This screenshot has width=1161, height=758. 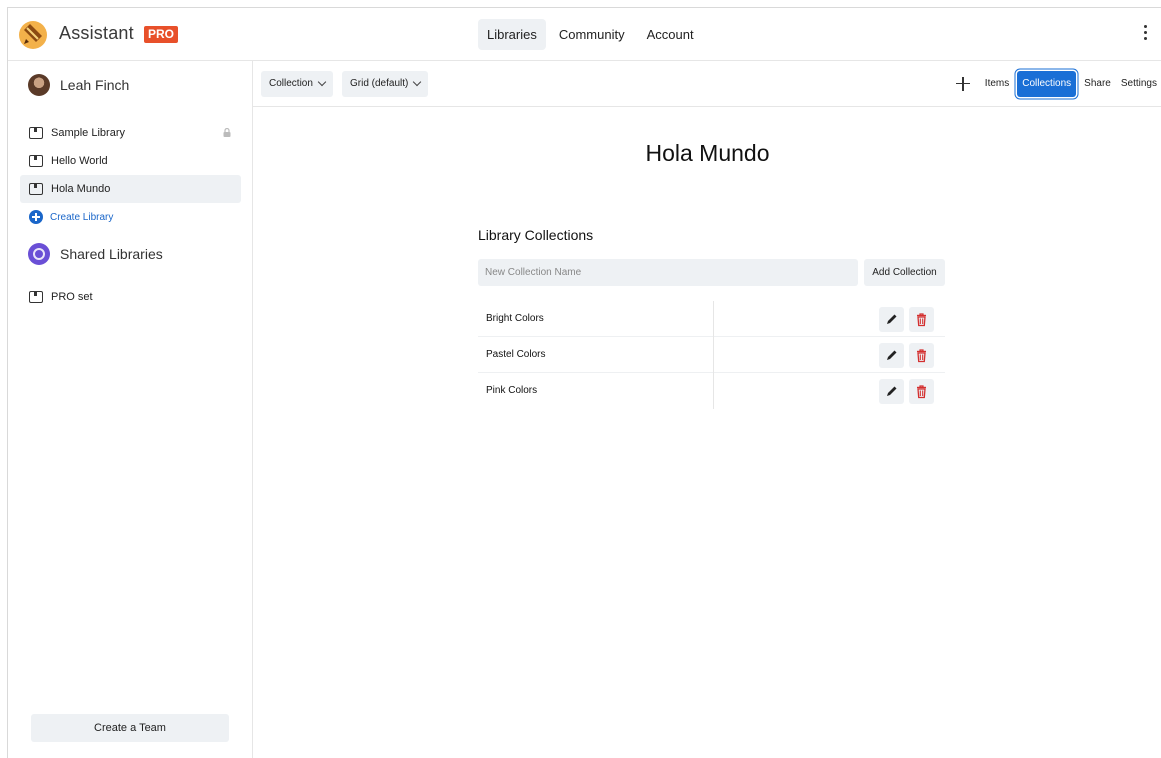 I want to click on tab-settings: Settings, so click(x=1138, y=84).